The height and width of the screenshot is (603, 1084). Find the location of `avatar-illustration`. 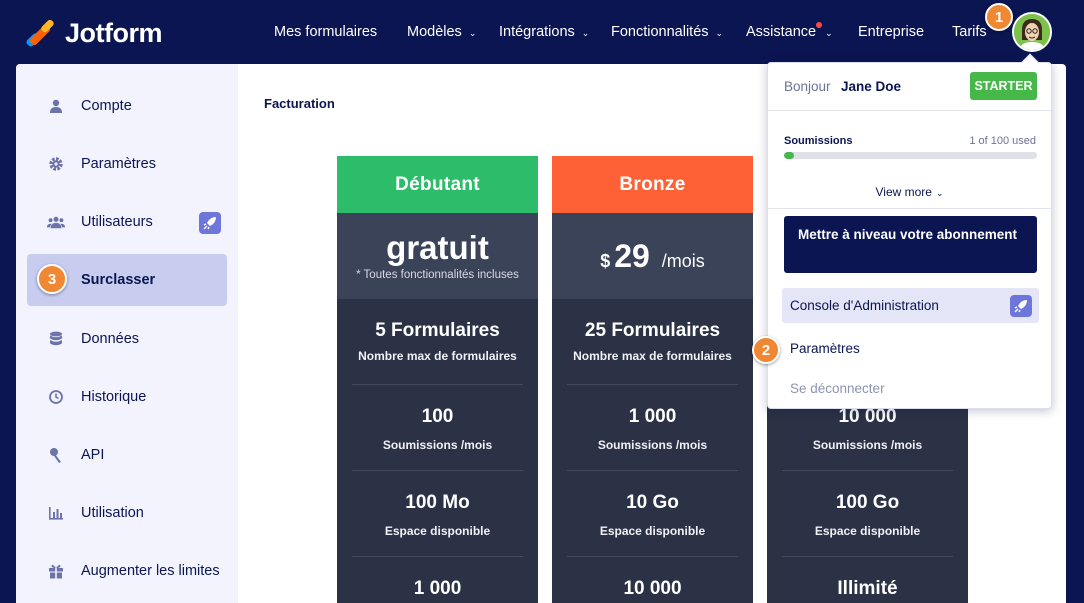

avatar-illustration is located at coordinates (1032, 32).